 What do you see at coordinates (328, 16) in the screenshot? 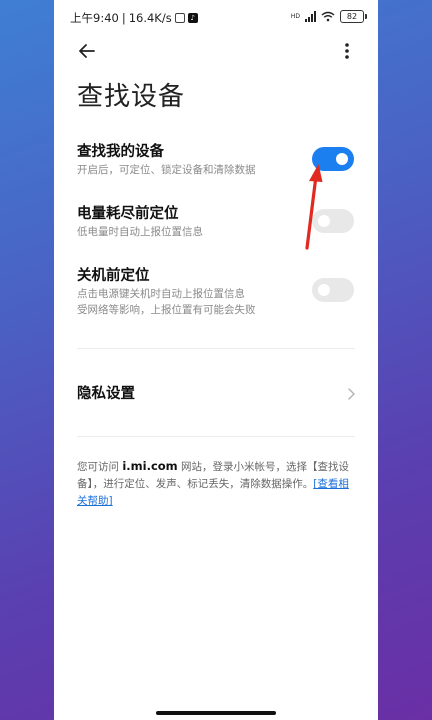
I see `wifi-icon` at bounding box center [328, 16].